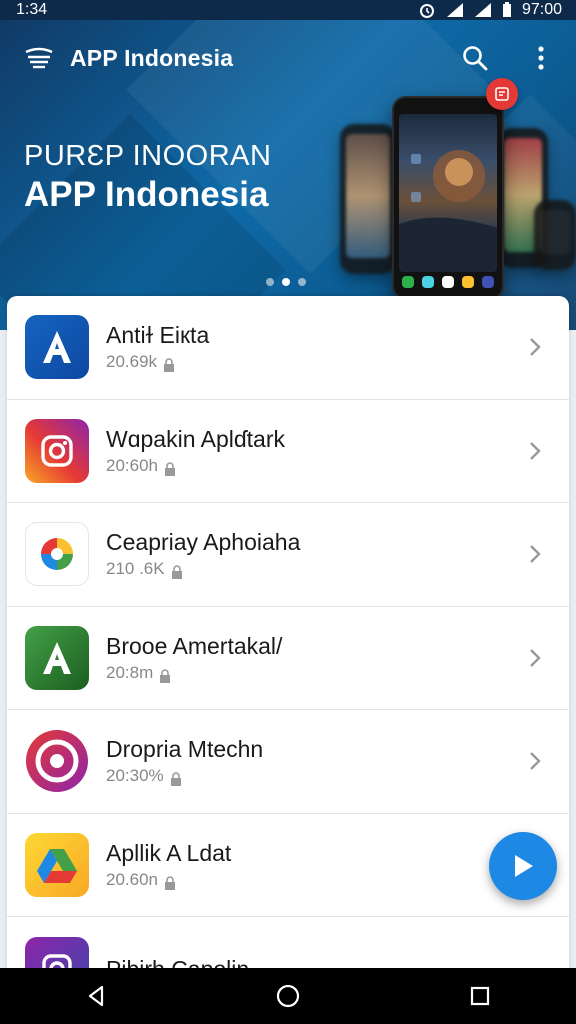  I want to click on list-item: Antiɫ Eiкta 20.69k, so click(288, 348).